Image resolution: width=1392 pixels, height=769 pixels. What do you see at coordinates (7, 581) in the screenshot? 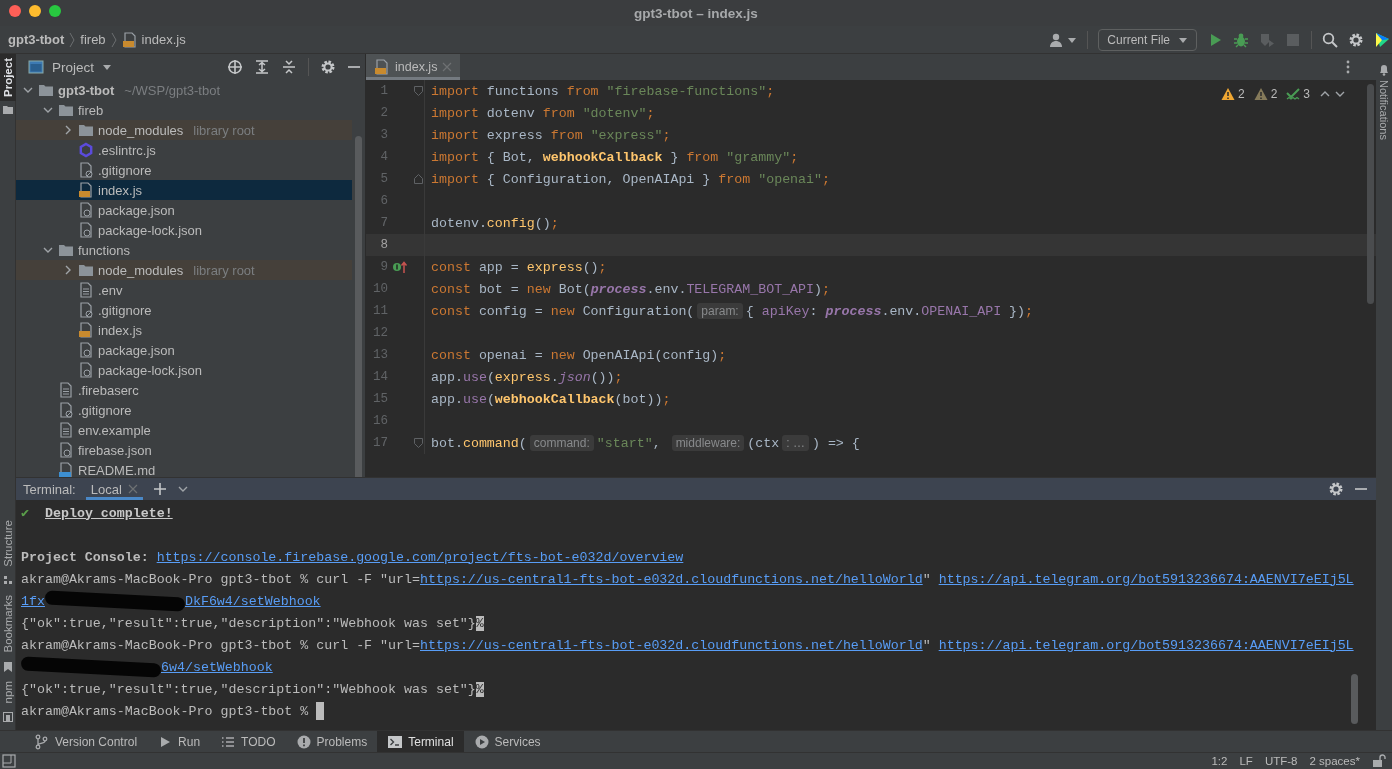
I see `grid-icon` at bounding box center [7, 581].